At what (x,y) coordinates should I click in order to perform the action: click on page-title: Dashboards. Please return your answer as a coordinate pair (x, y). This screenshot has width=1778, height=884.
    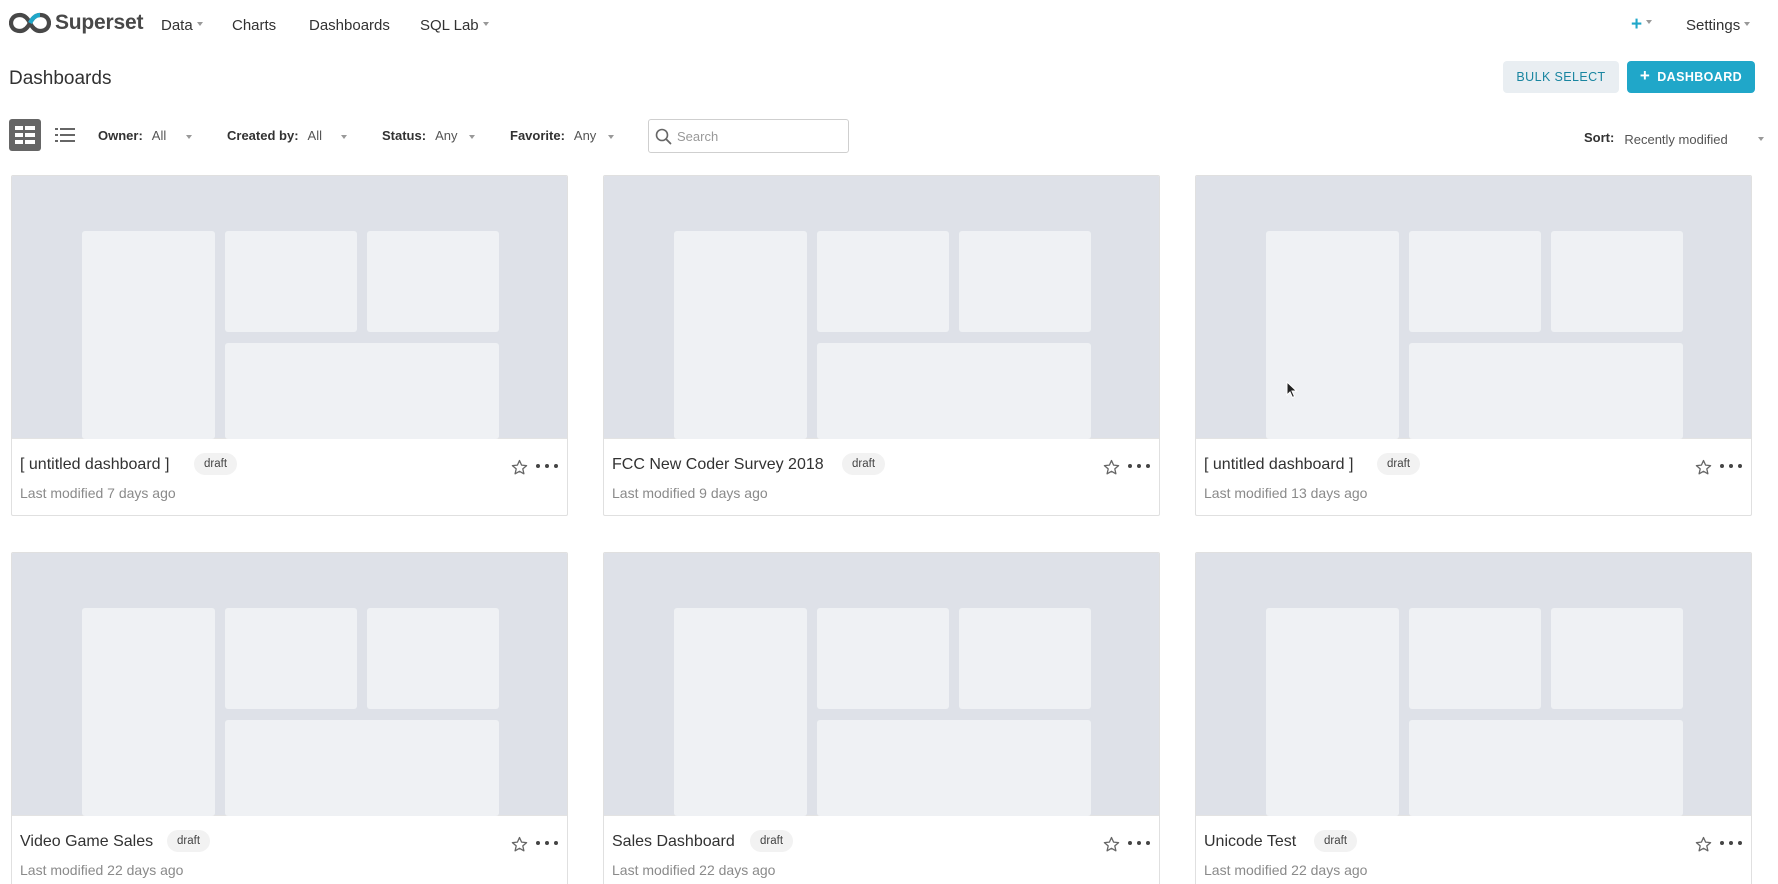
    Looking at the image, I should click on (60, 78).